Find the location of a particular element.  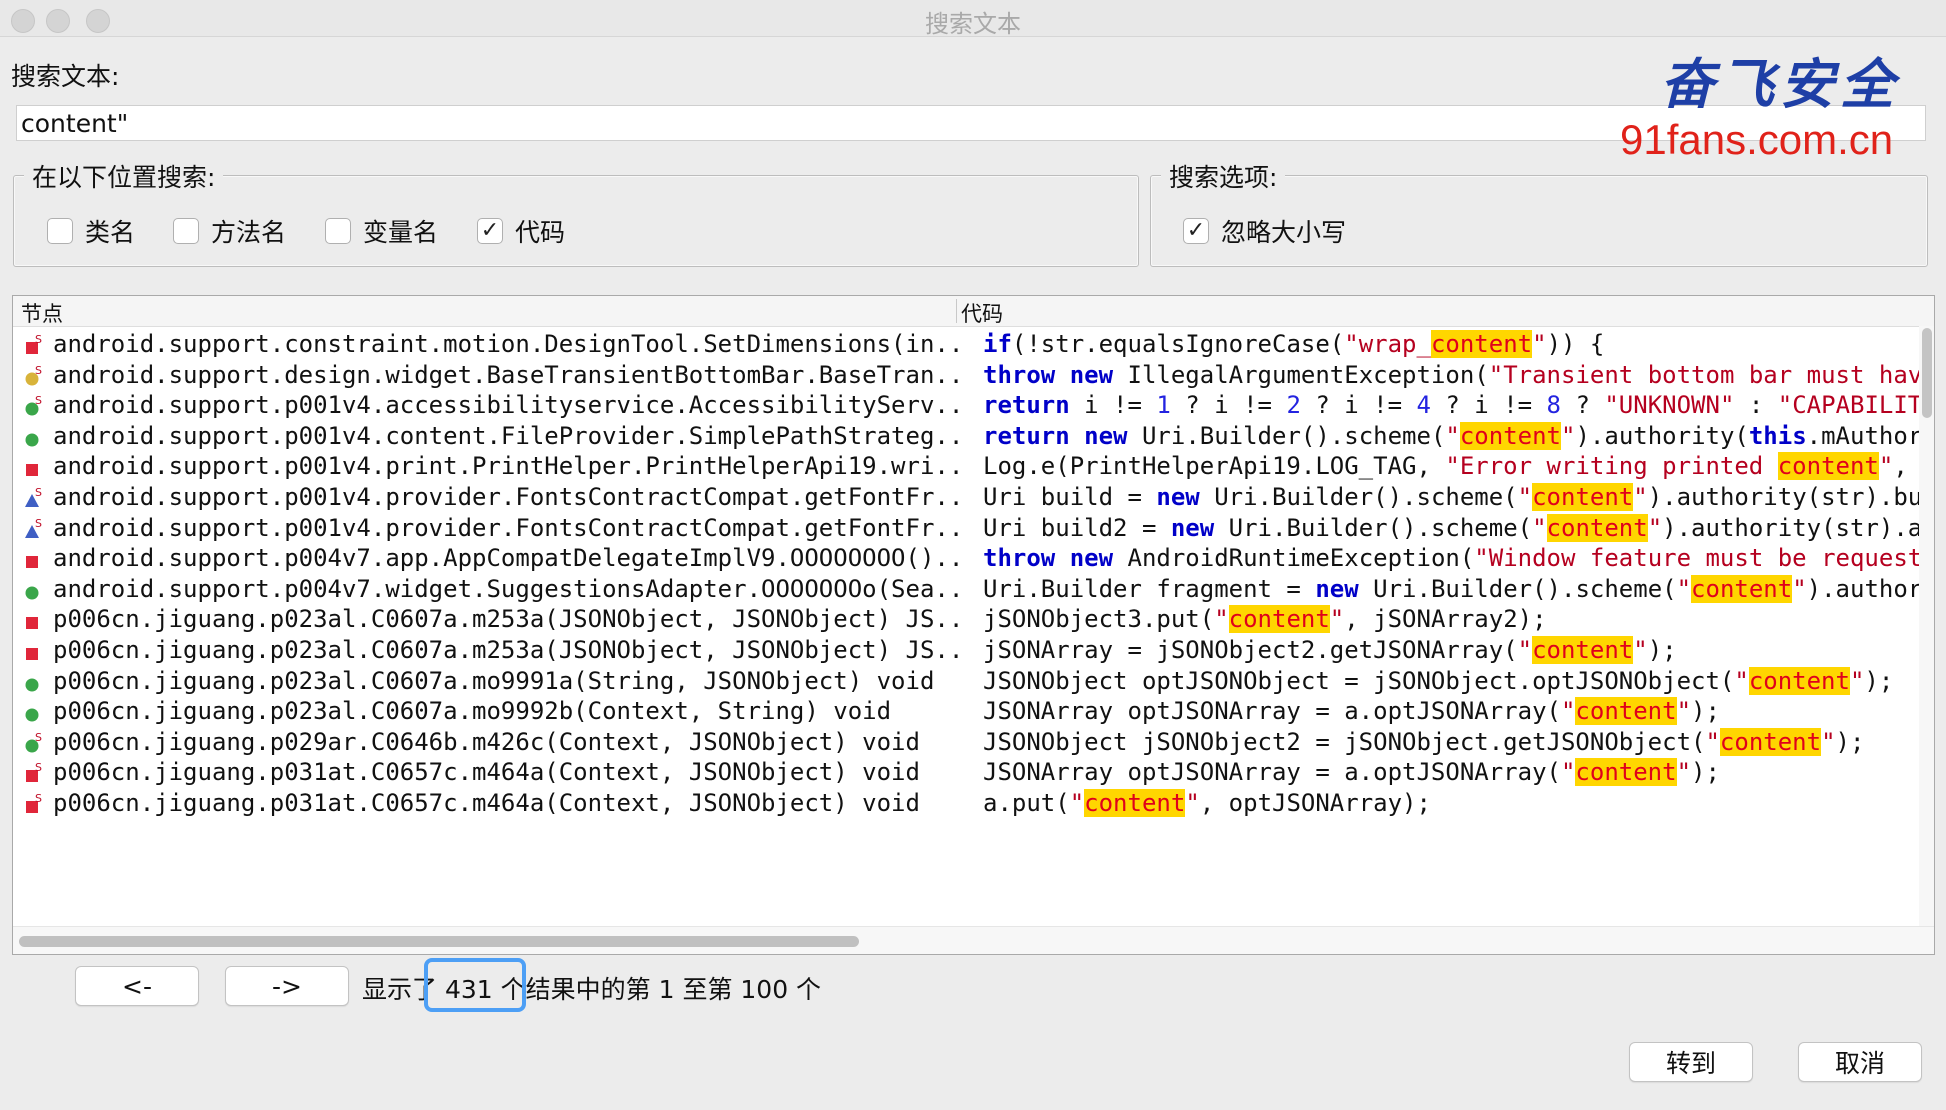

code-token: , optJSONArray); is located at coordinates (1315, 803).